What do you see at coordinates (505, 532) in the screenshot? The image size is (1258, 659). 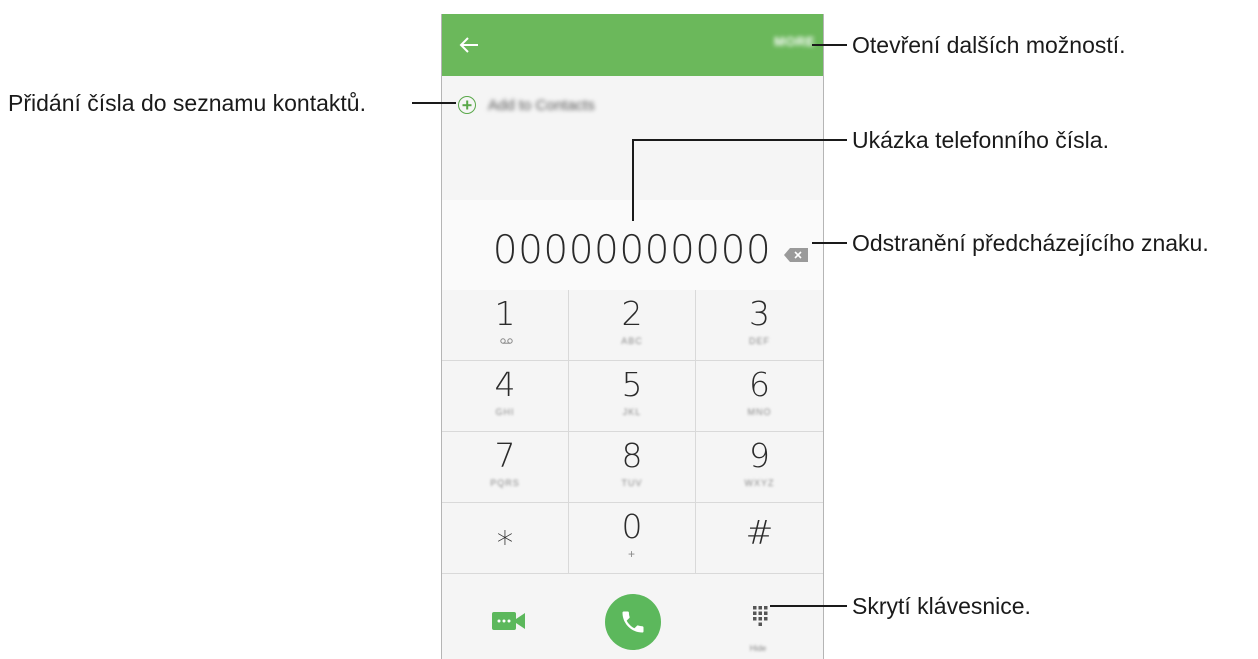 I see `key-digit: ⁎` at bounding box center [505, 532].